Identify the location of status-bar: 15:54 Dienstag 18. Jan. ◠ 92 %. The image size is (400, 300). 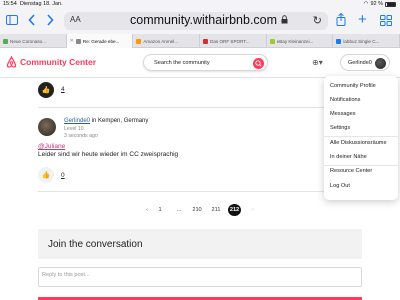
(200, 4).